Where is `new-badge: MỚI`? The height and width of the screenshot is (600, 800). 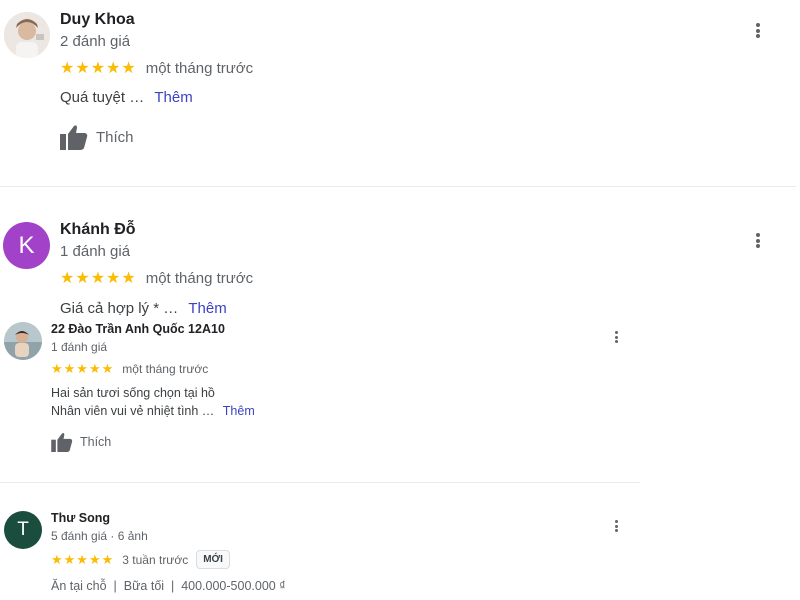 new-badge: MỚI is located at coordinates (213, 559).